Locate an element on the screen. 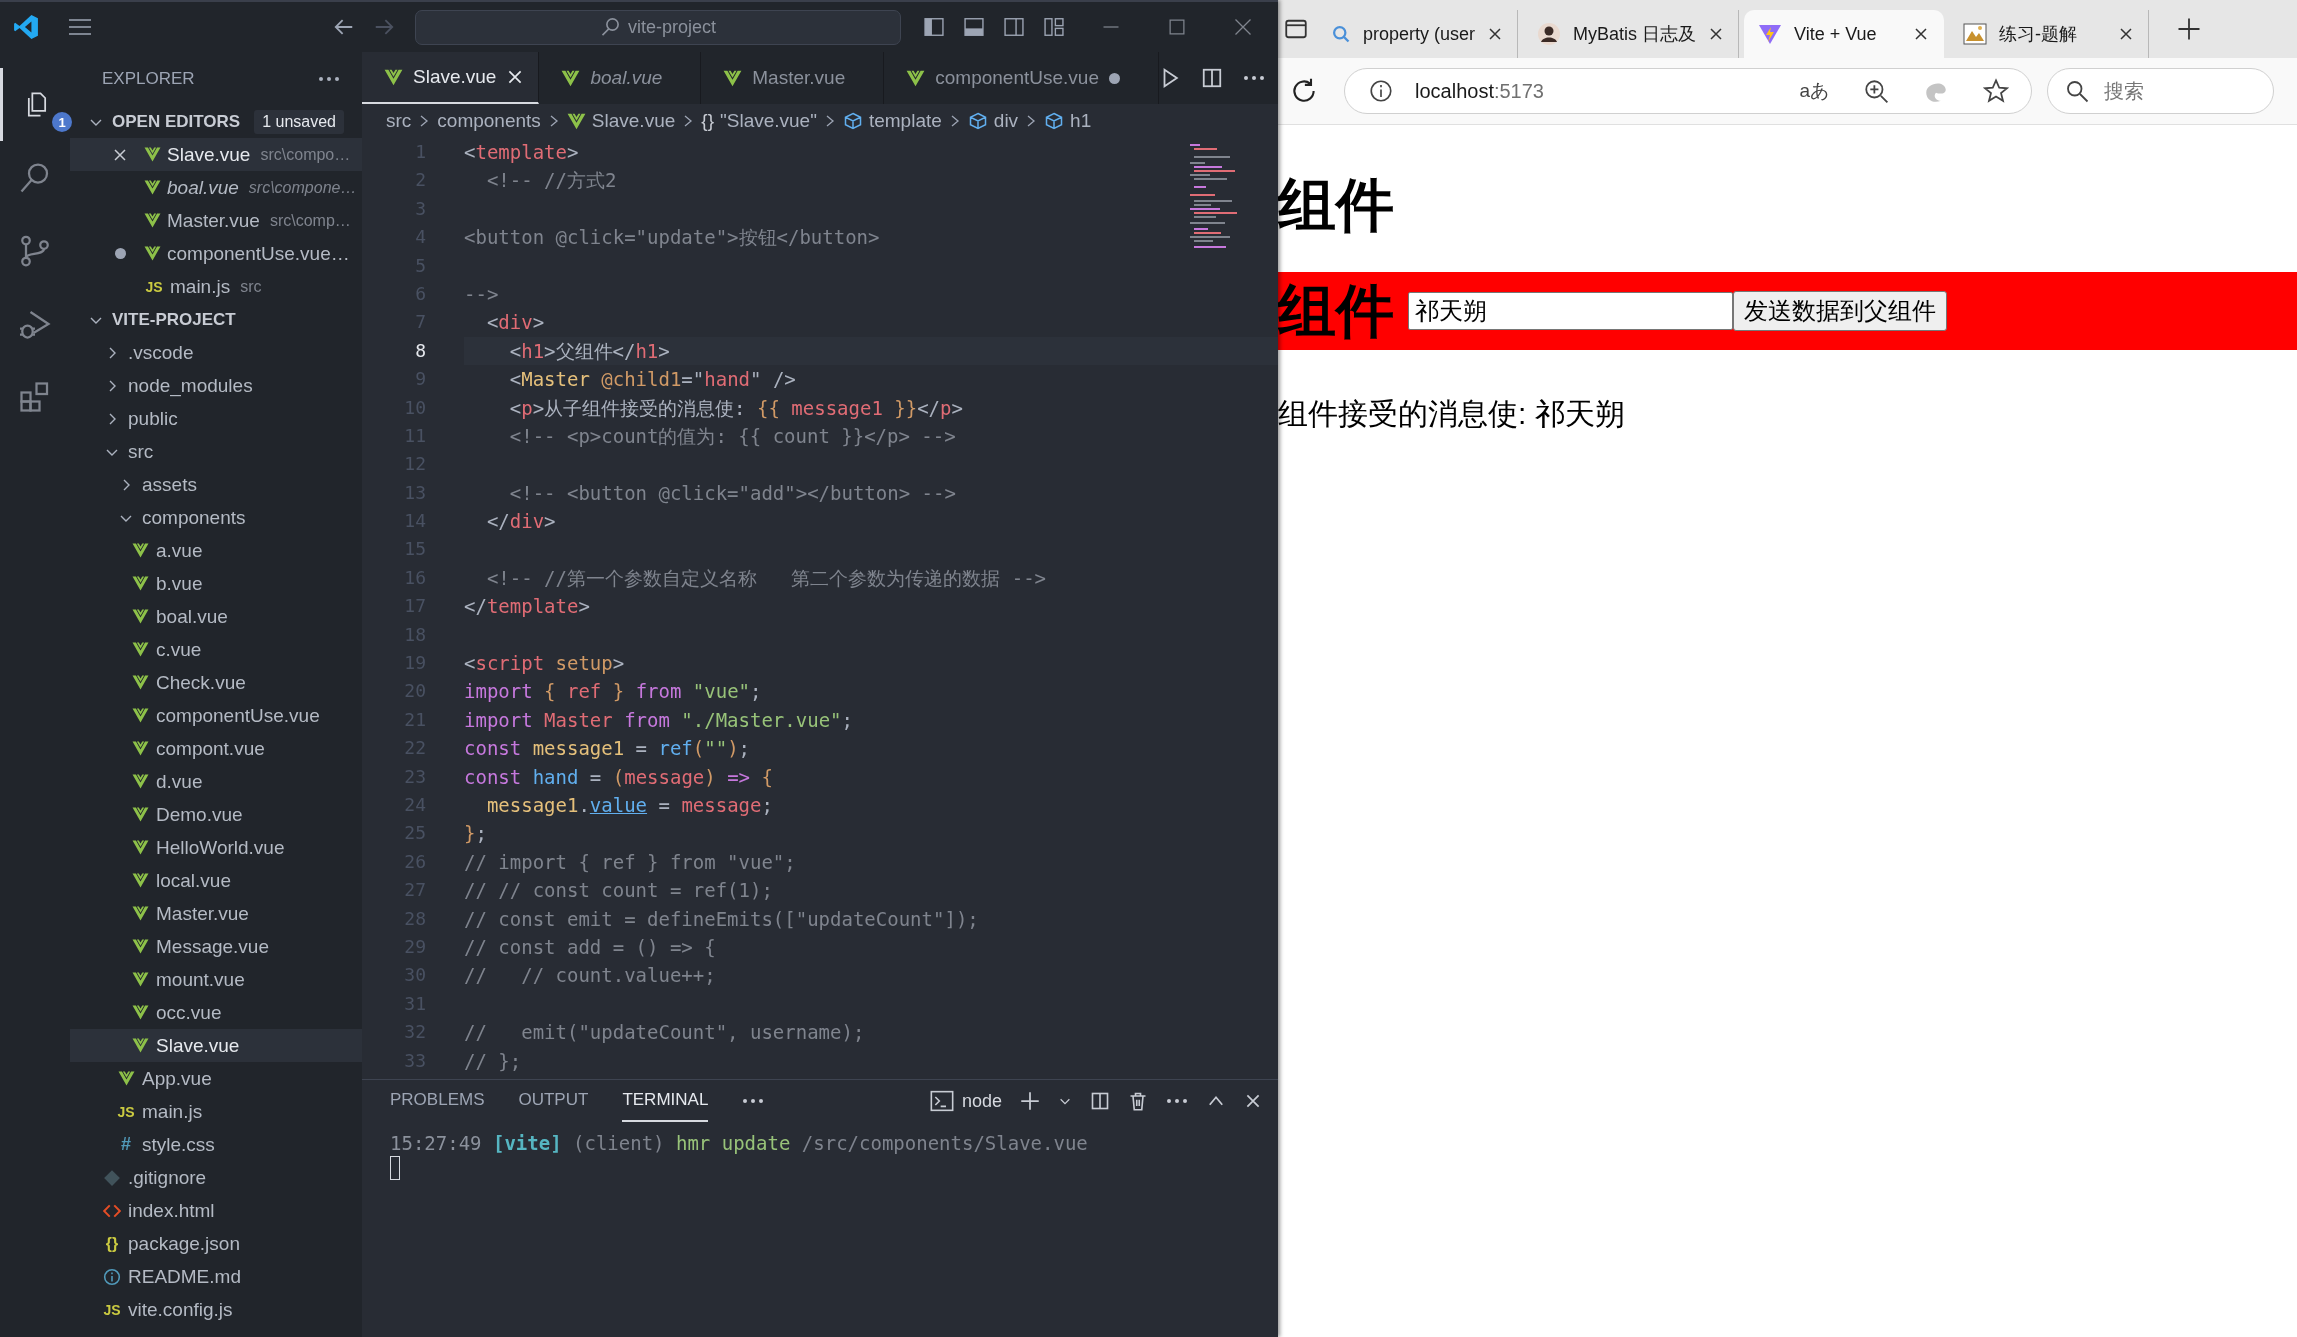 This screenshot has height=1337, width=2297. custom-layout-icon is located at coordinates (1054, 27).